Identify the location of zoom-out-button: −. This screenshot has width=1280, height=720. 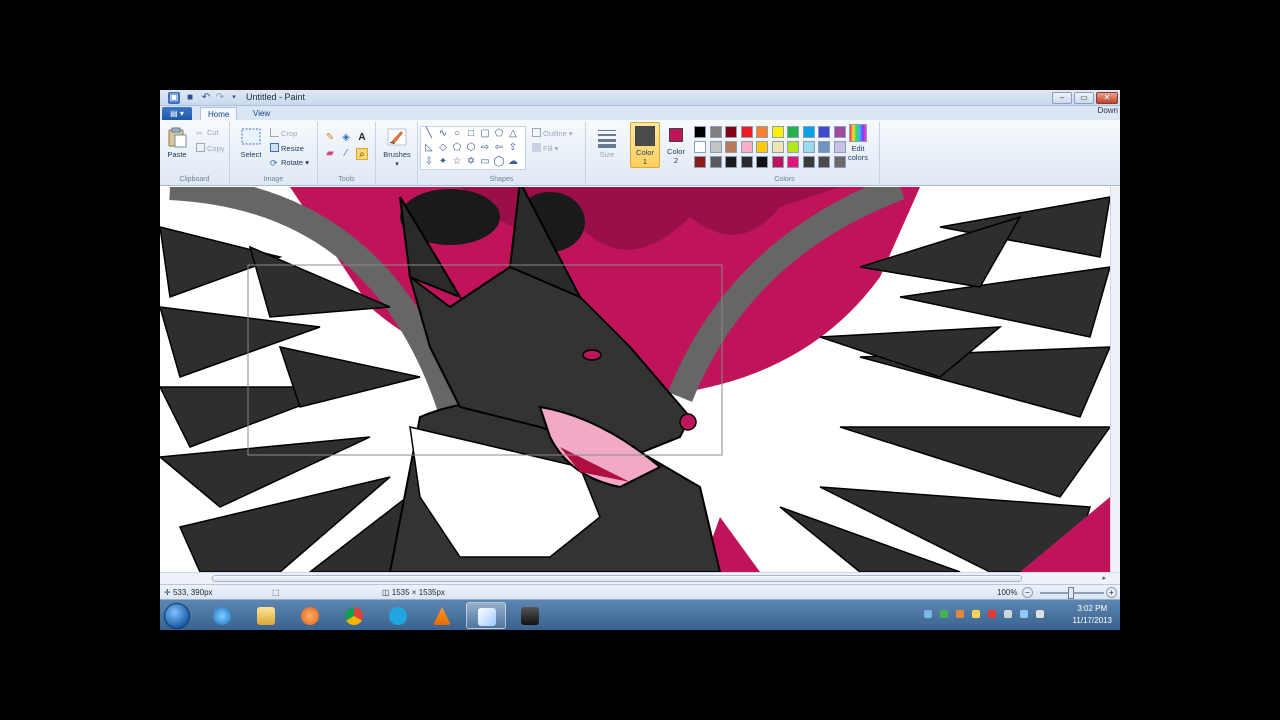
(1027, 592).